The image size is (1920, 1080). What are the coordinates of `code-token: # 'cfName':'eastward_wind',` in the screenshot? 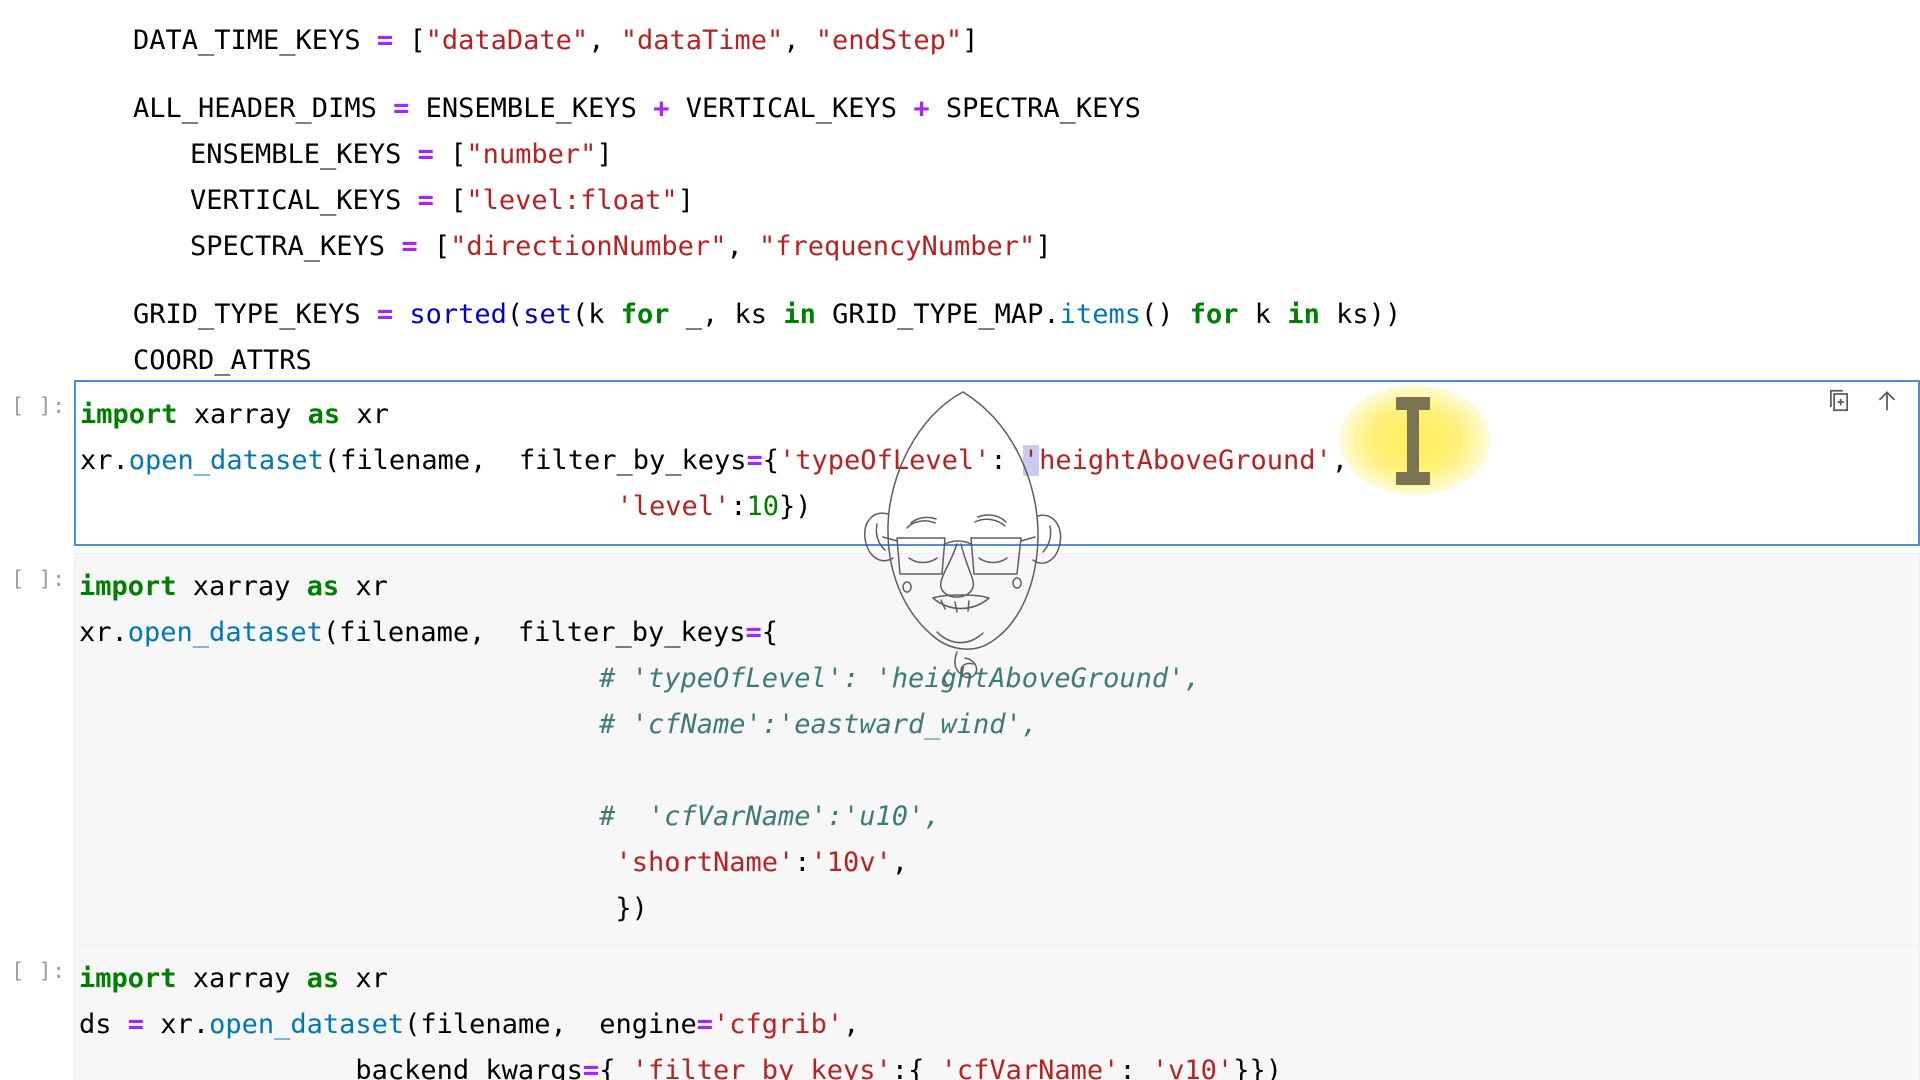 It's located at (819, 724).